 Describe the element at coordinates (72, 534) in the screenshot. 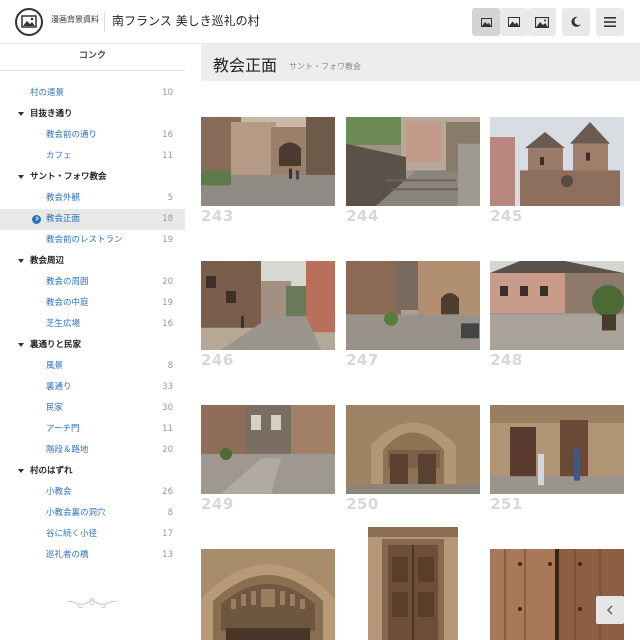

I see `sidebar-item-label: 谷に続く小径` at that location.